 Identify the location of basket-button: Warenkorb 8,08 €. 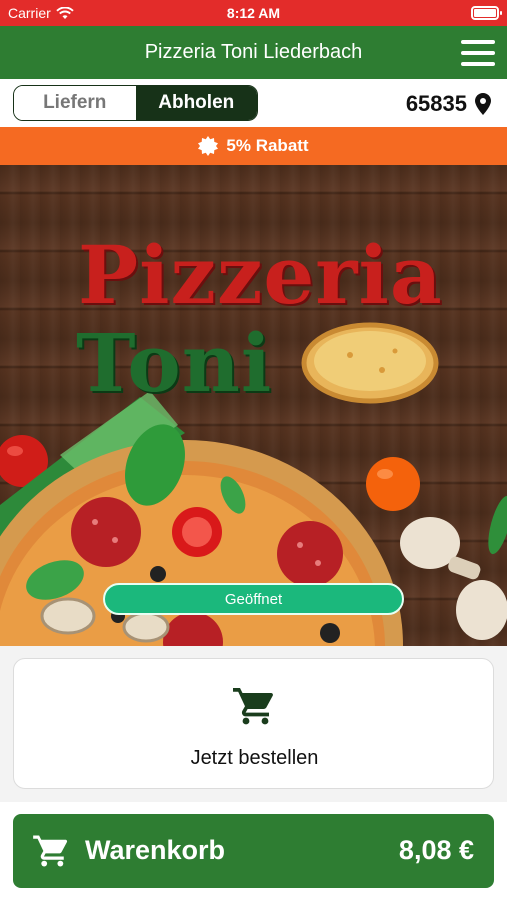
(253, 851).